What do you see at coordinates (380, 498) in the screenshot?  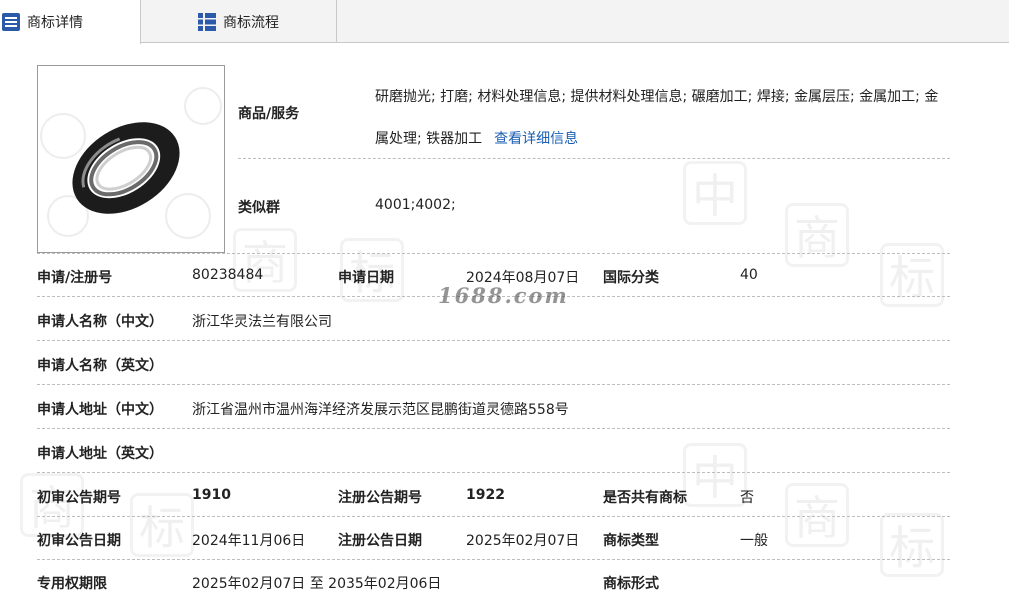 I see `reg-pub-no-label: 注册公告期号` at bounding box center [380, 498].